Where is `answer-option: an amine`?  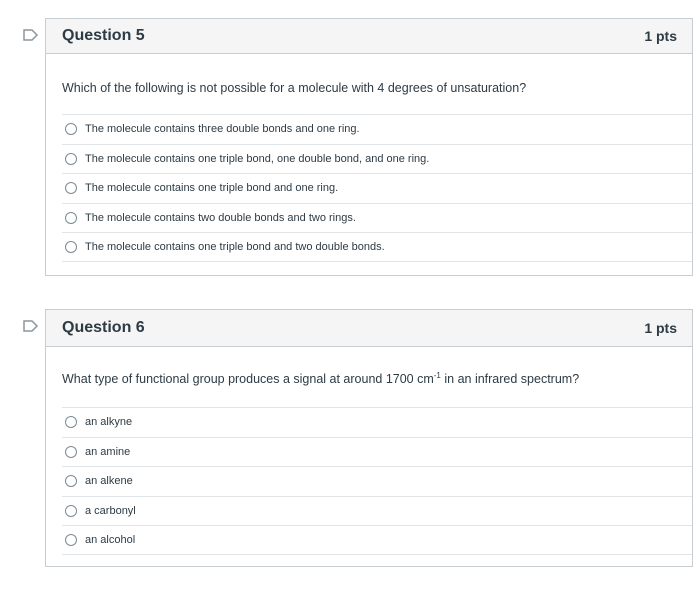 answer-option: an amine is located at coordinates (377, 451).